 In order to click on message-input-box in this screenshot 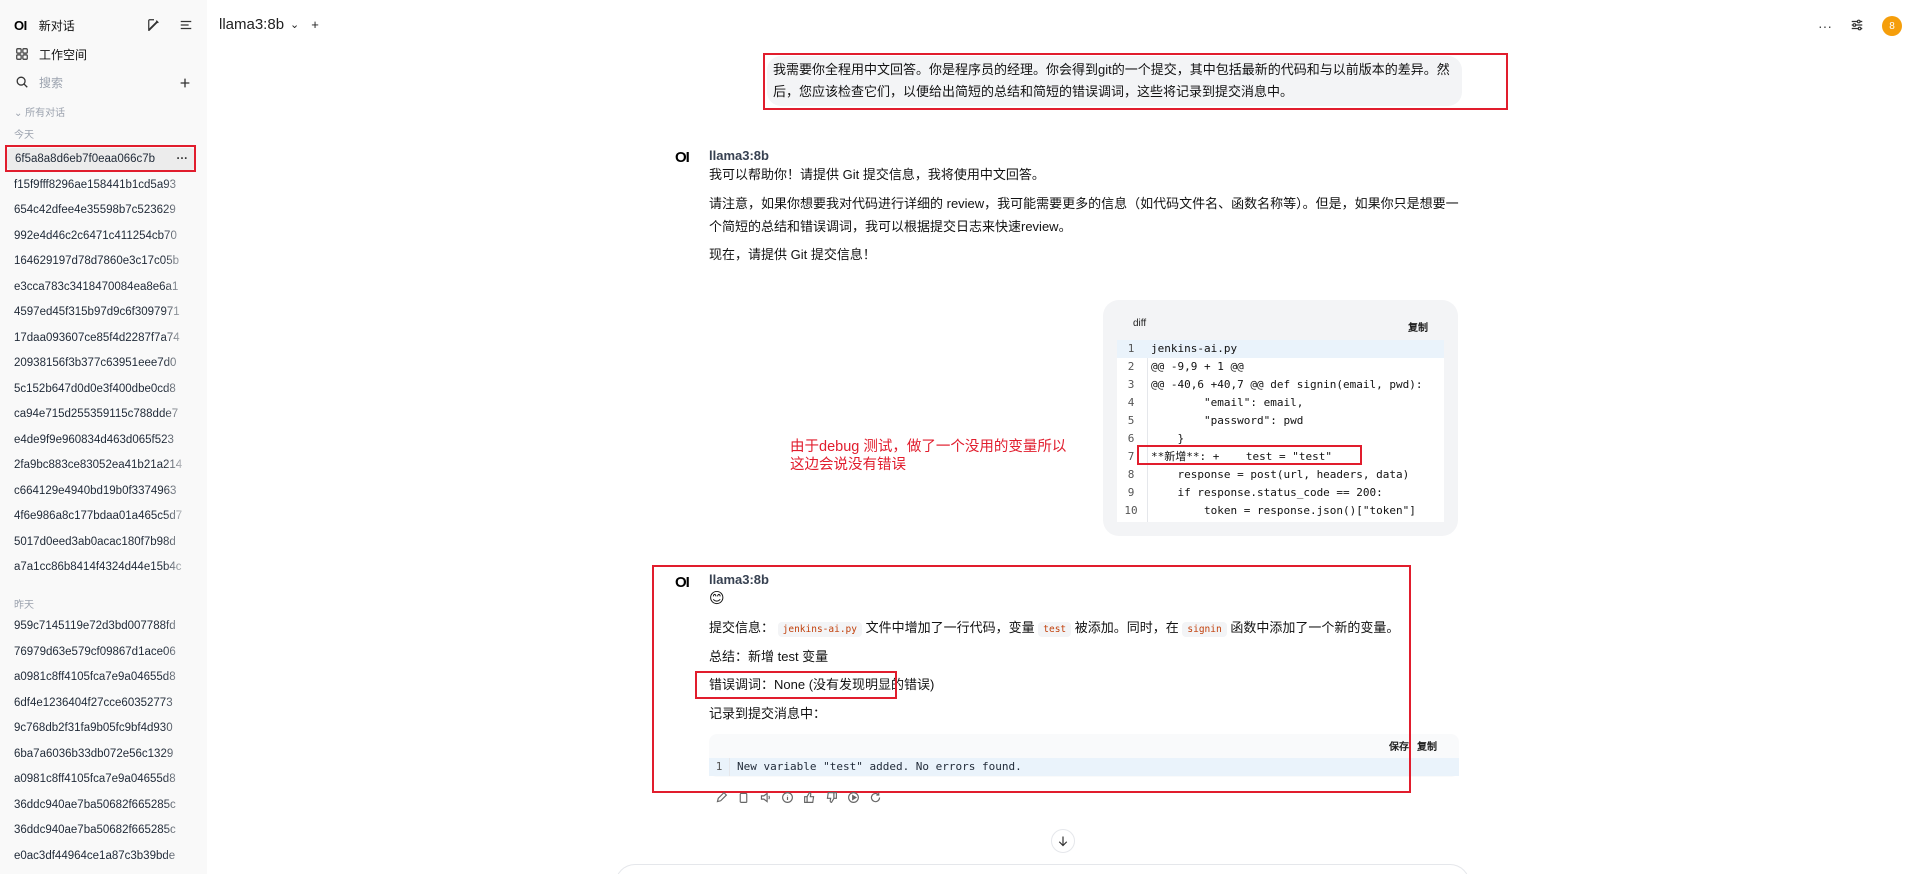, I will do `click(1042, 869)`.